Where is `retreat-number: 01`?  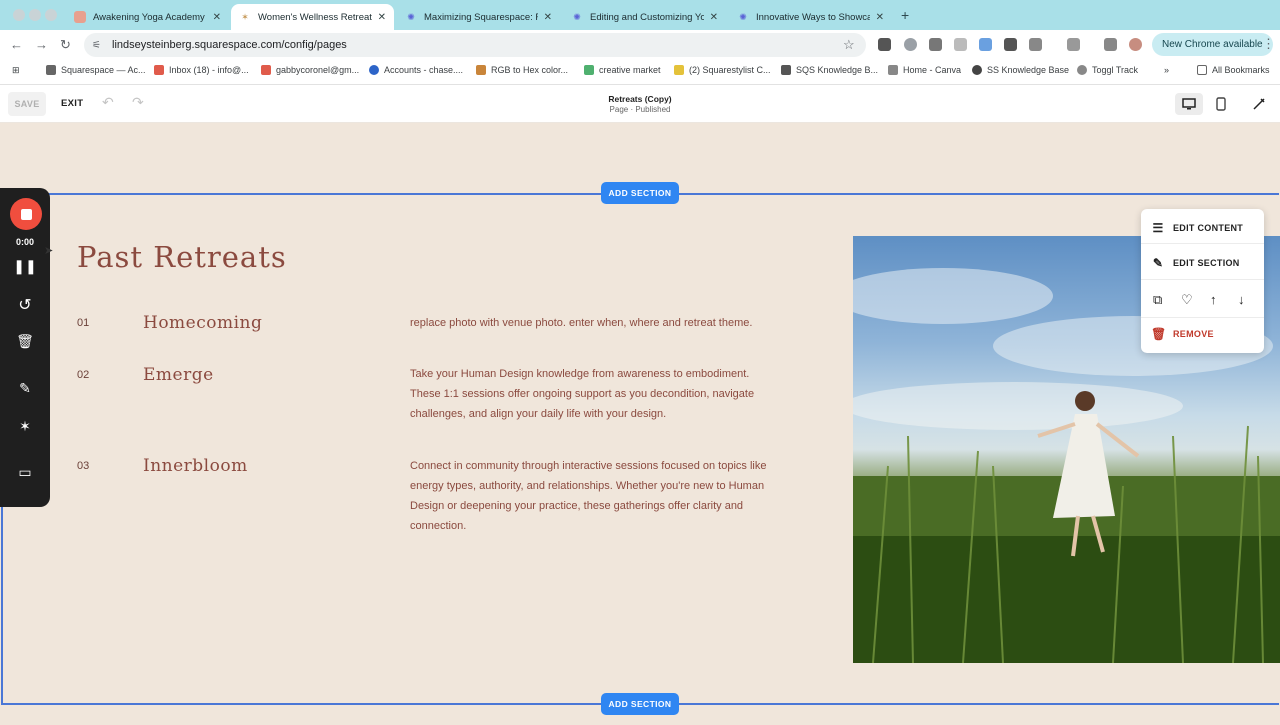
retreat-number: 01 is located at coordinates (83, 323).